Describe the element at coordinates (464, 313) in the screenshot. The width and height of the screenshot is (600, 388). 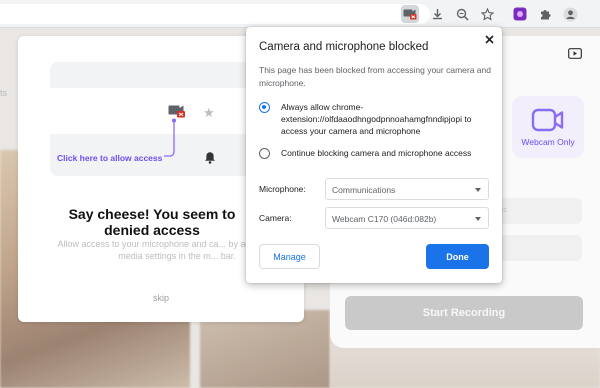
I see `start-recording-button: Start Recording` at that location.